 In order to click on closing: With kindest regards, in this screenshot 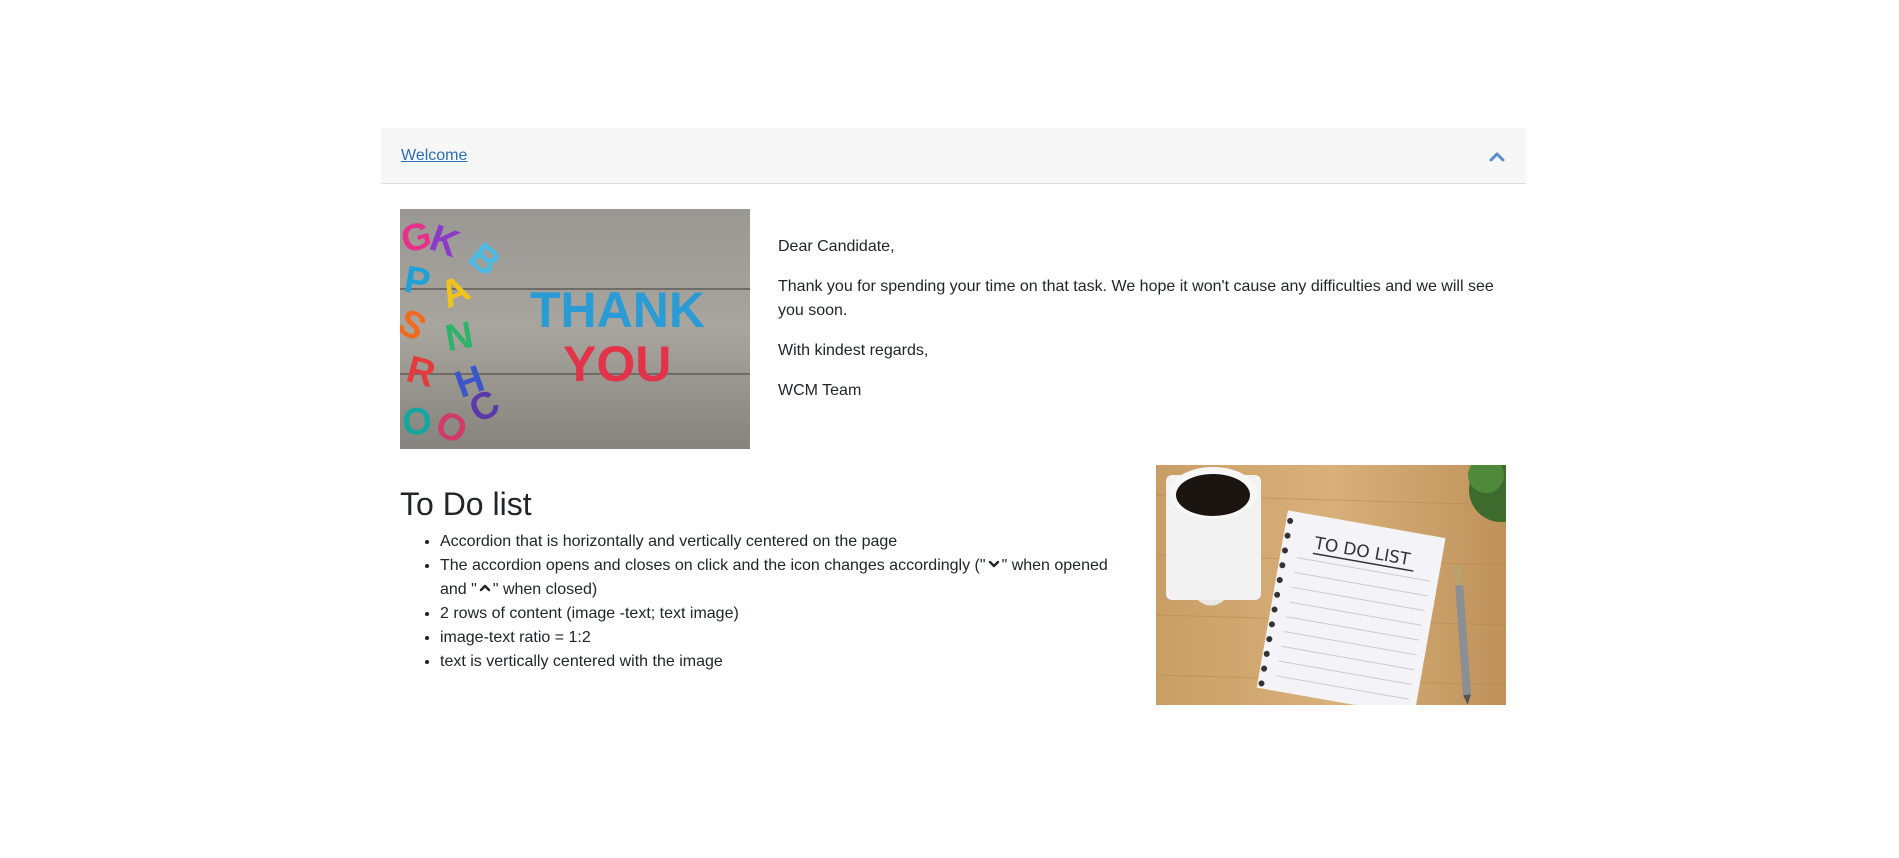, I will do `click(853, 350)`.